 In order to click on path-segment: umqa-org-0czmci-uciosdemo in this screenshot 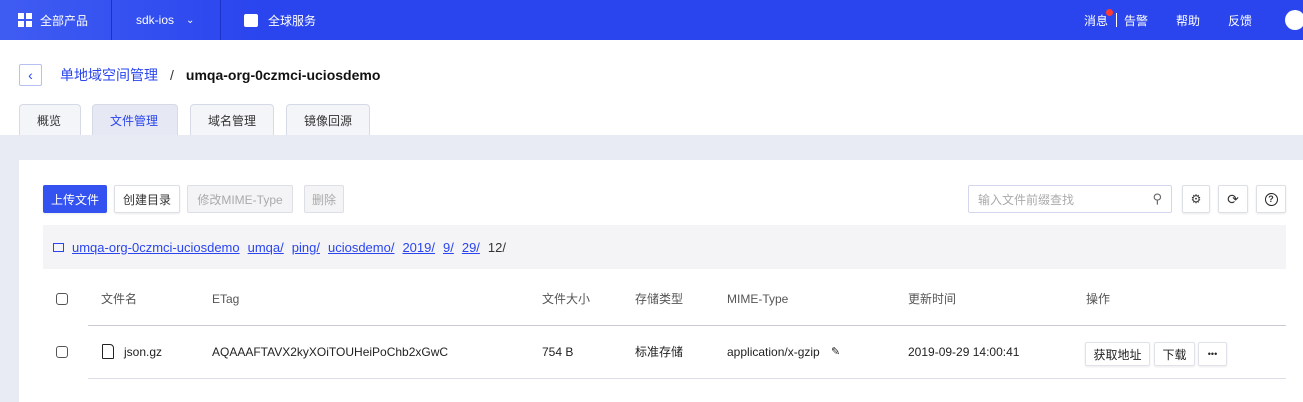, I will do `click(156, 247)`.